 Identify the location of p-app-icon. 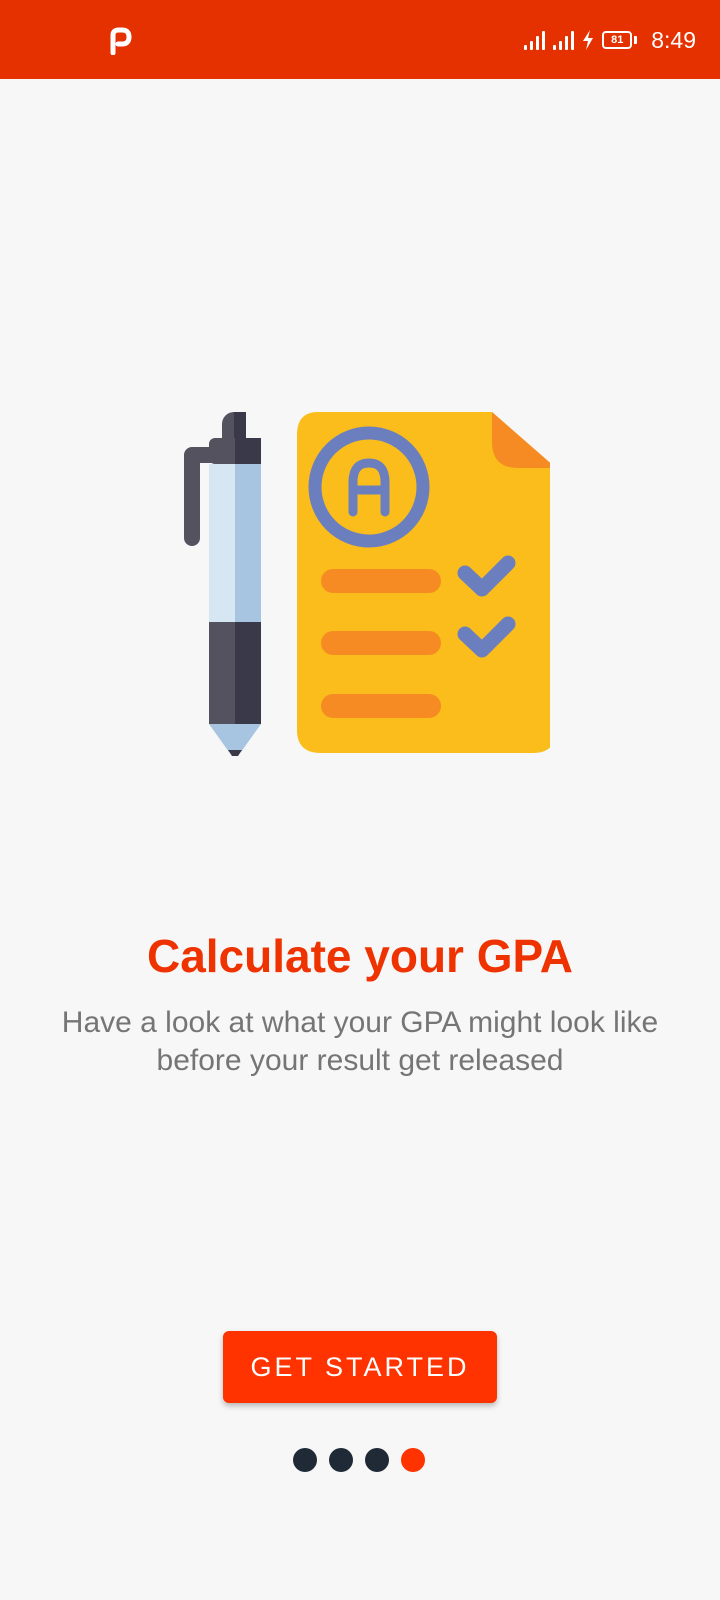
(121, 41).